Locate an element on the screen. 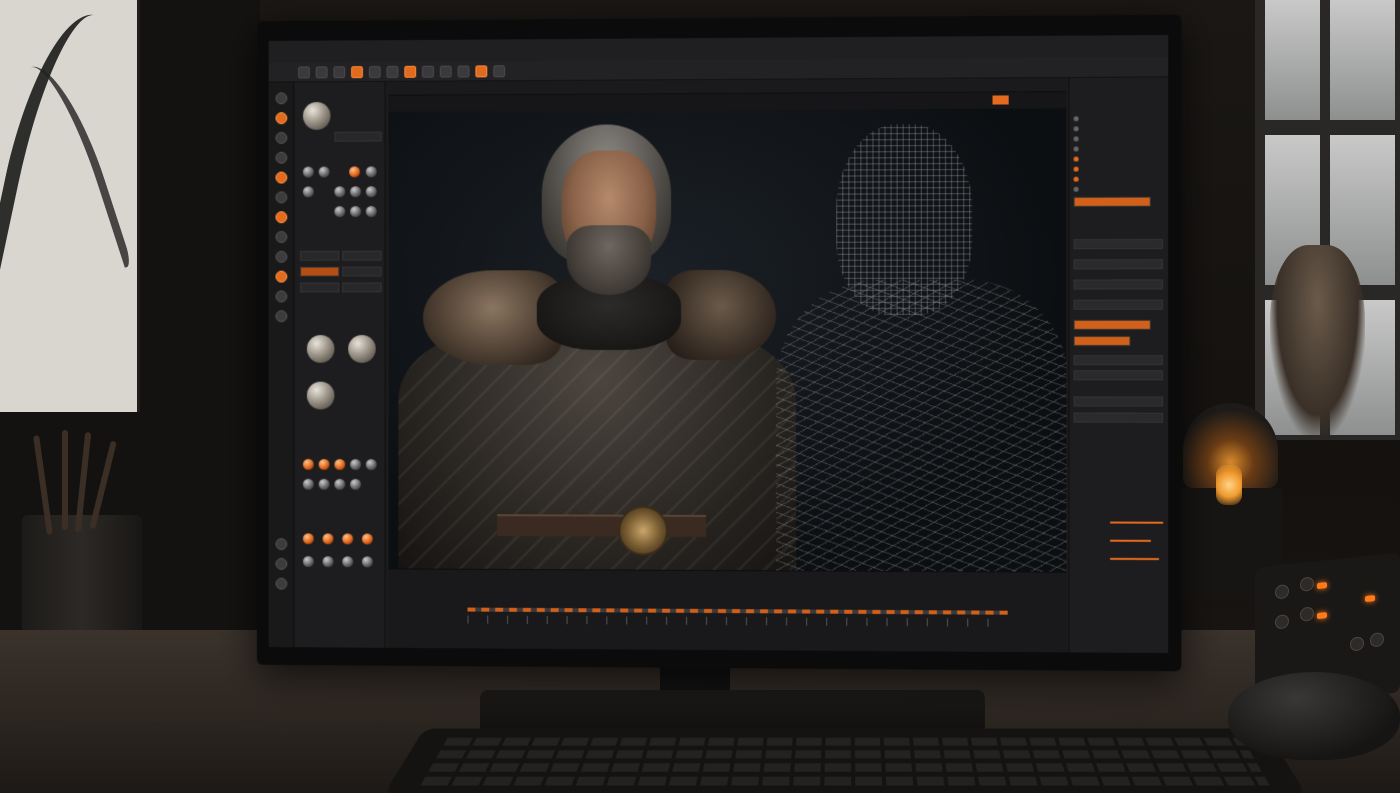 This screenshot has height=793, width=1400. tool-strip is located at coordinates (281, 365).